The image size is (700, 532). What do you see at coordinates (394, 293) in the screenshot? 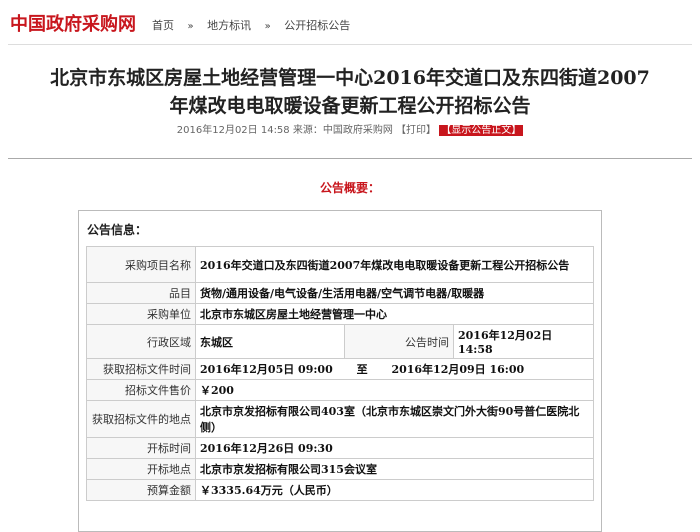
I see `row-value: 货物/通用设备/电气设备/生活用电器/空气调节电器/取暖器` at bounding box center [394, 293].